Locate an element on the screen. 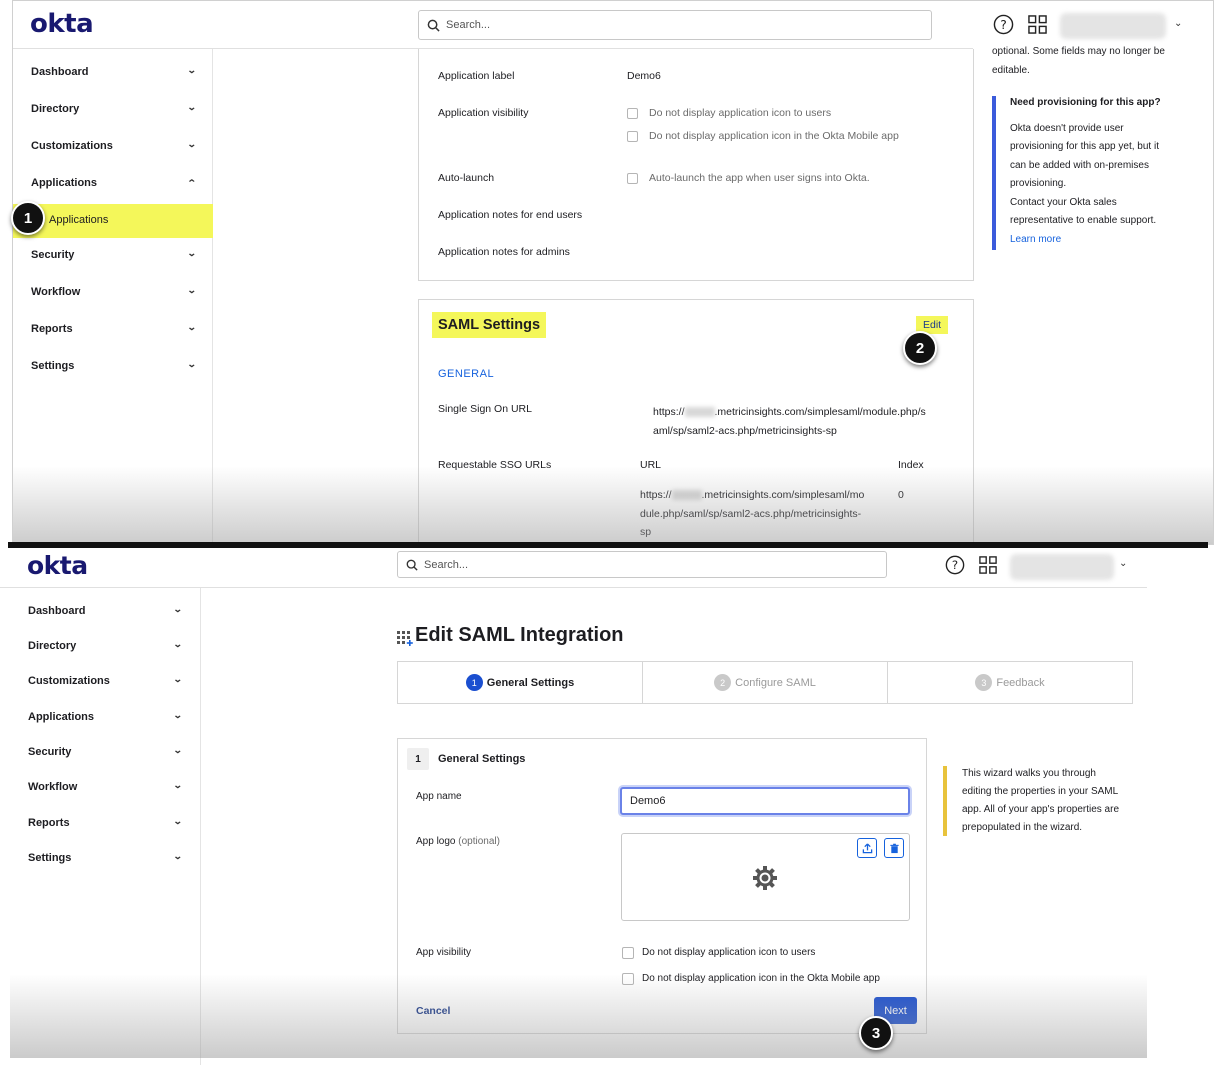 This screenshot has height=1065, width=1215. url-column-header: URL is located at coordinates (651, 465).